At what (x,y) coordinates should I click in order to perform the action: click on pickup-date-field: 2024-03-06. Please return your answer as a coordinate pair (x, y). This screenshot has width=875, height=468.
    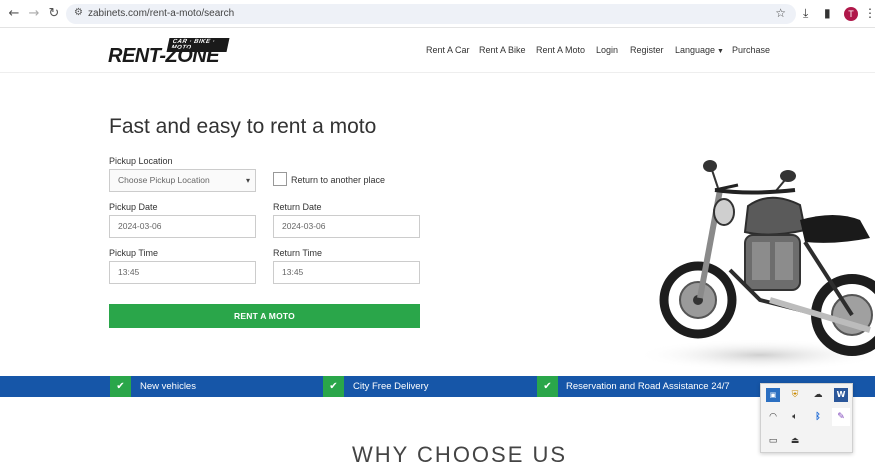
    Looking at the image, I should click on (182, 226).